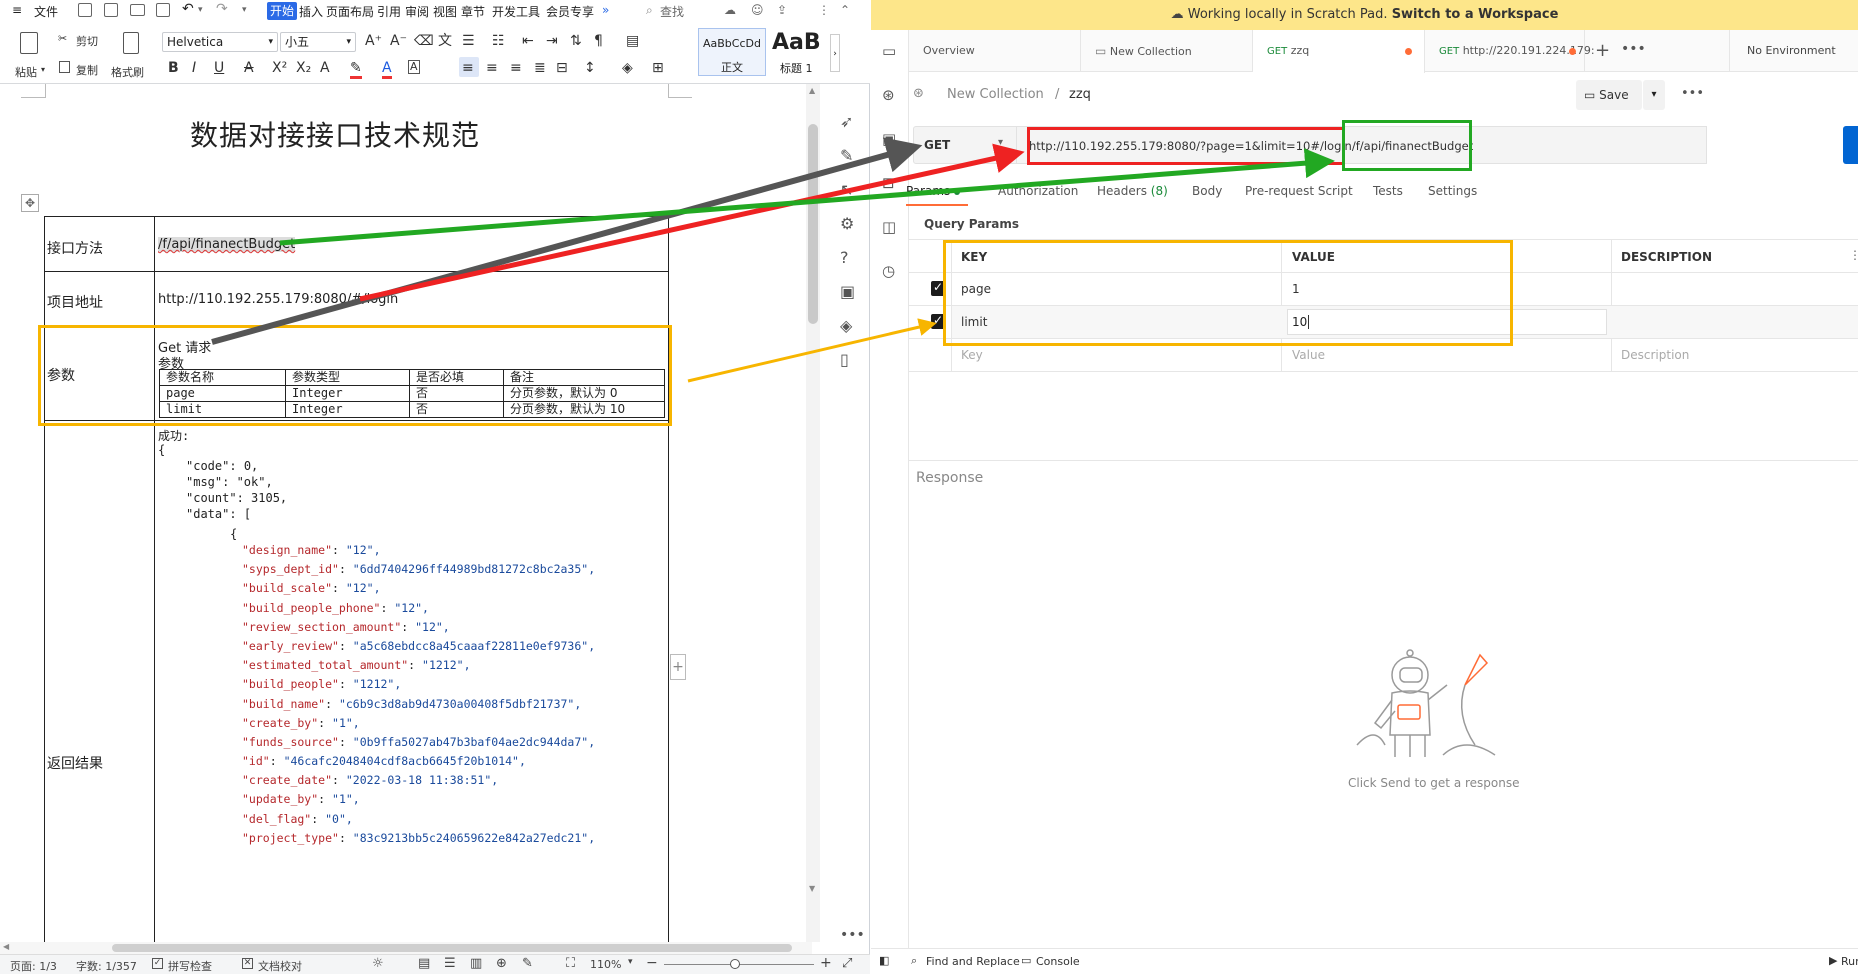 The image size is (1858, 974). I want to click on menu-references: 引用, so click(389, 11).